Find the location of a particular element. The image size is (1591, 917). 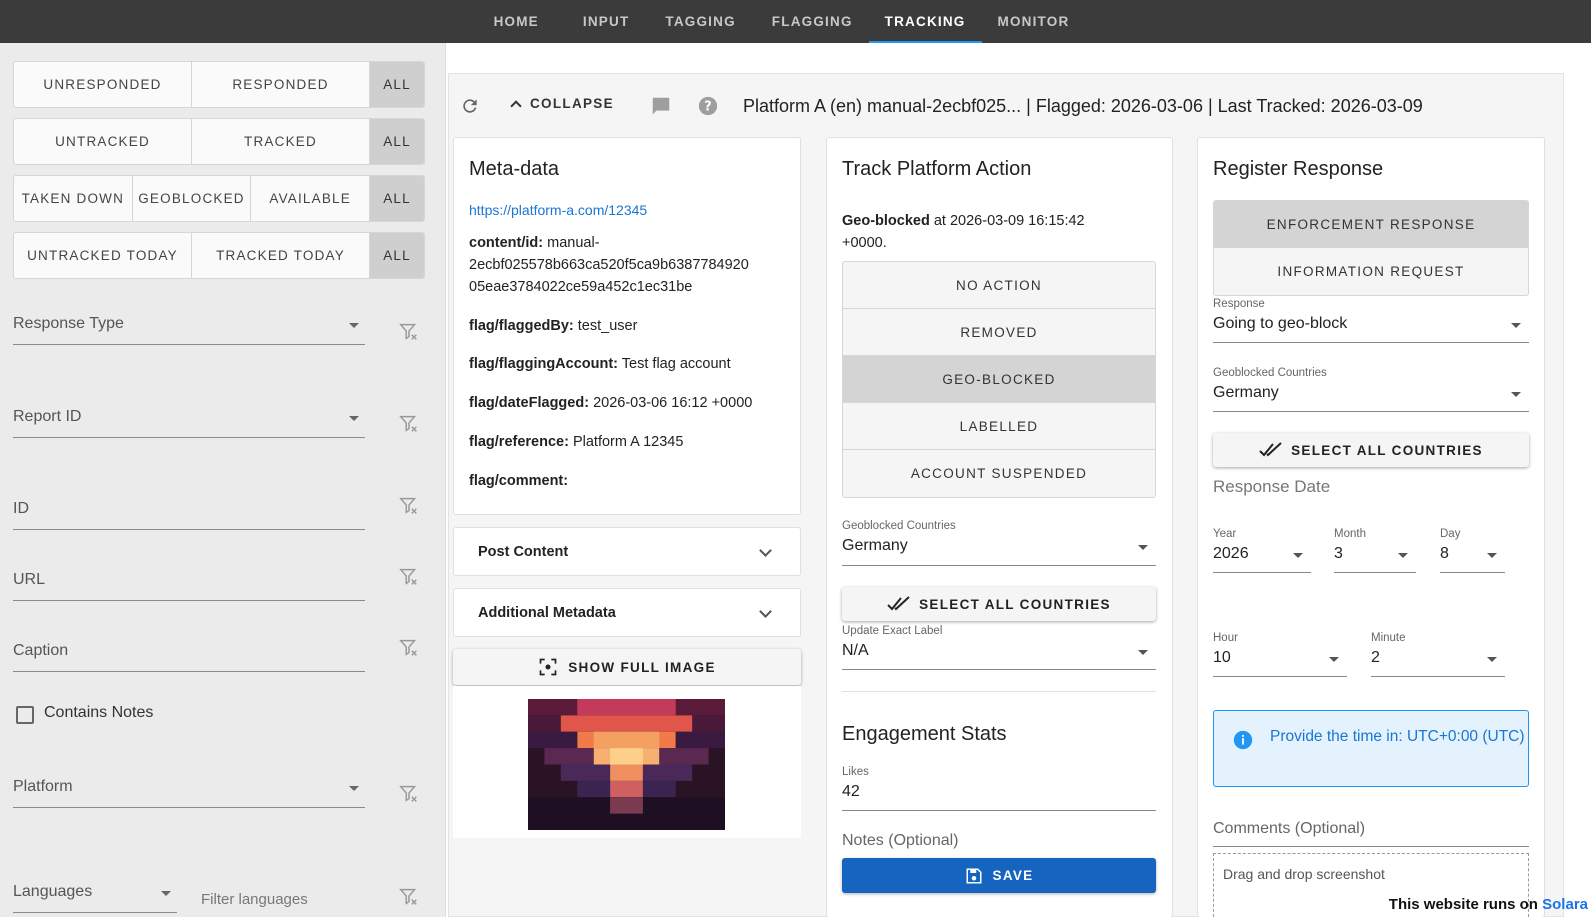

save-button: SAVE is located at coordinates (999, 875).